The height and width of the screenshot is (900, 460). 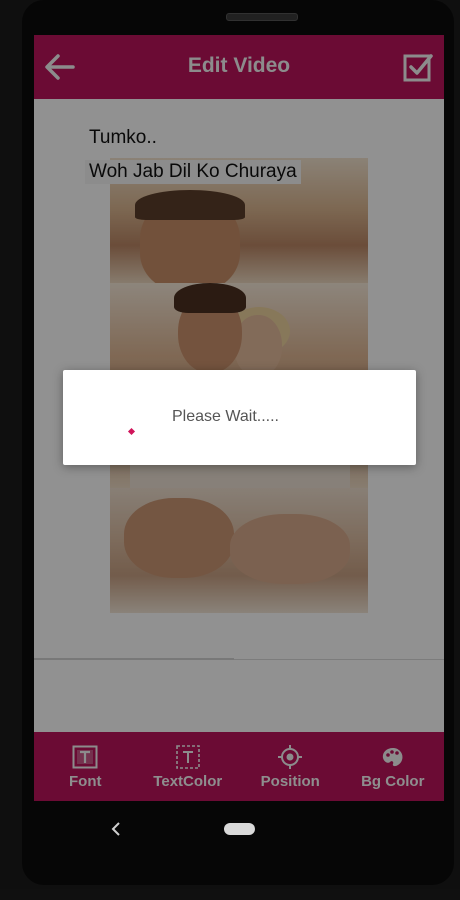 I want to click on progress-spinner, so click(x=131, y=431).